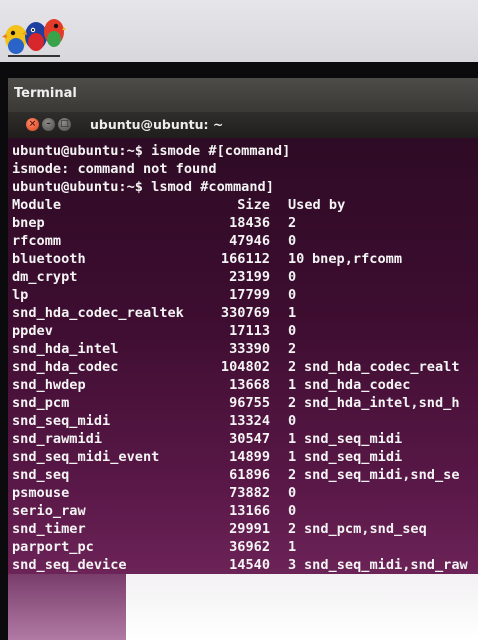 The height and width of the screenshot is (640, 478). Describe the element at coordinates (249, 421) in the screenshot. I see `module-size: 13324` at that location.